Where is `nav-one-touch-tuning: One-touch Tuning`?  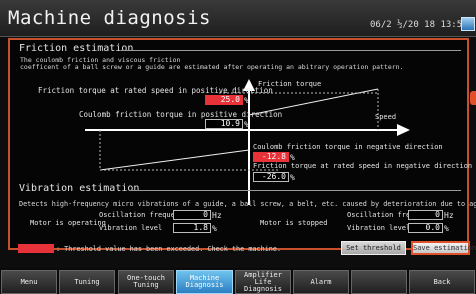 nav-one-touch-tuning: One-touch Tuning is located at coordinates (146, 282).